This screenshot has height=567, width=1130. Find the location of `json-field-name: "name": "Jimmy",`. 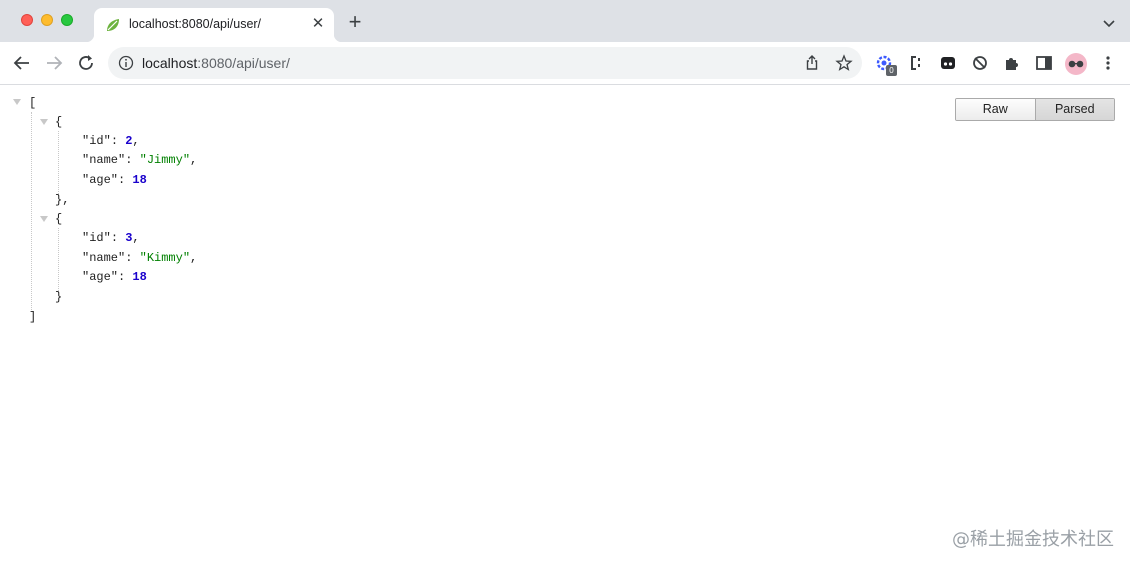

json-field-name: "name": "Jimmy", is located at coordinates (140, 160).